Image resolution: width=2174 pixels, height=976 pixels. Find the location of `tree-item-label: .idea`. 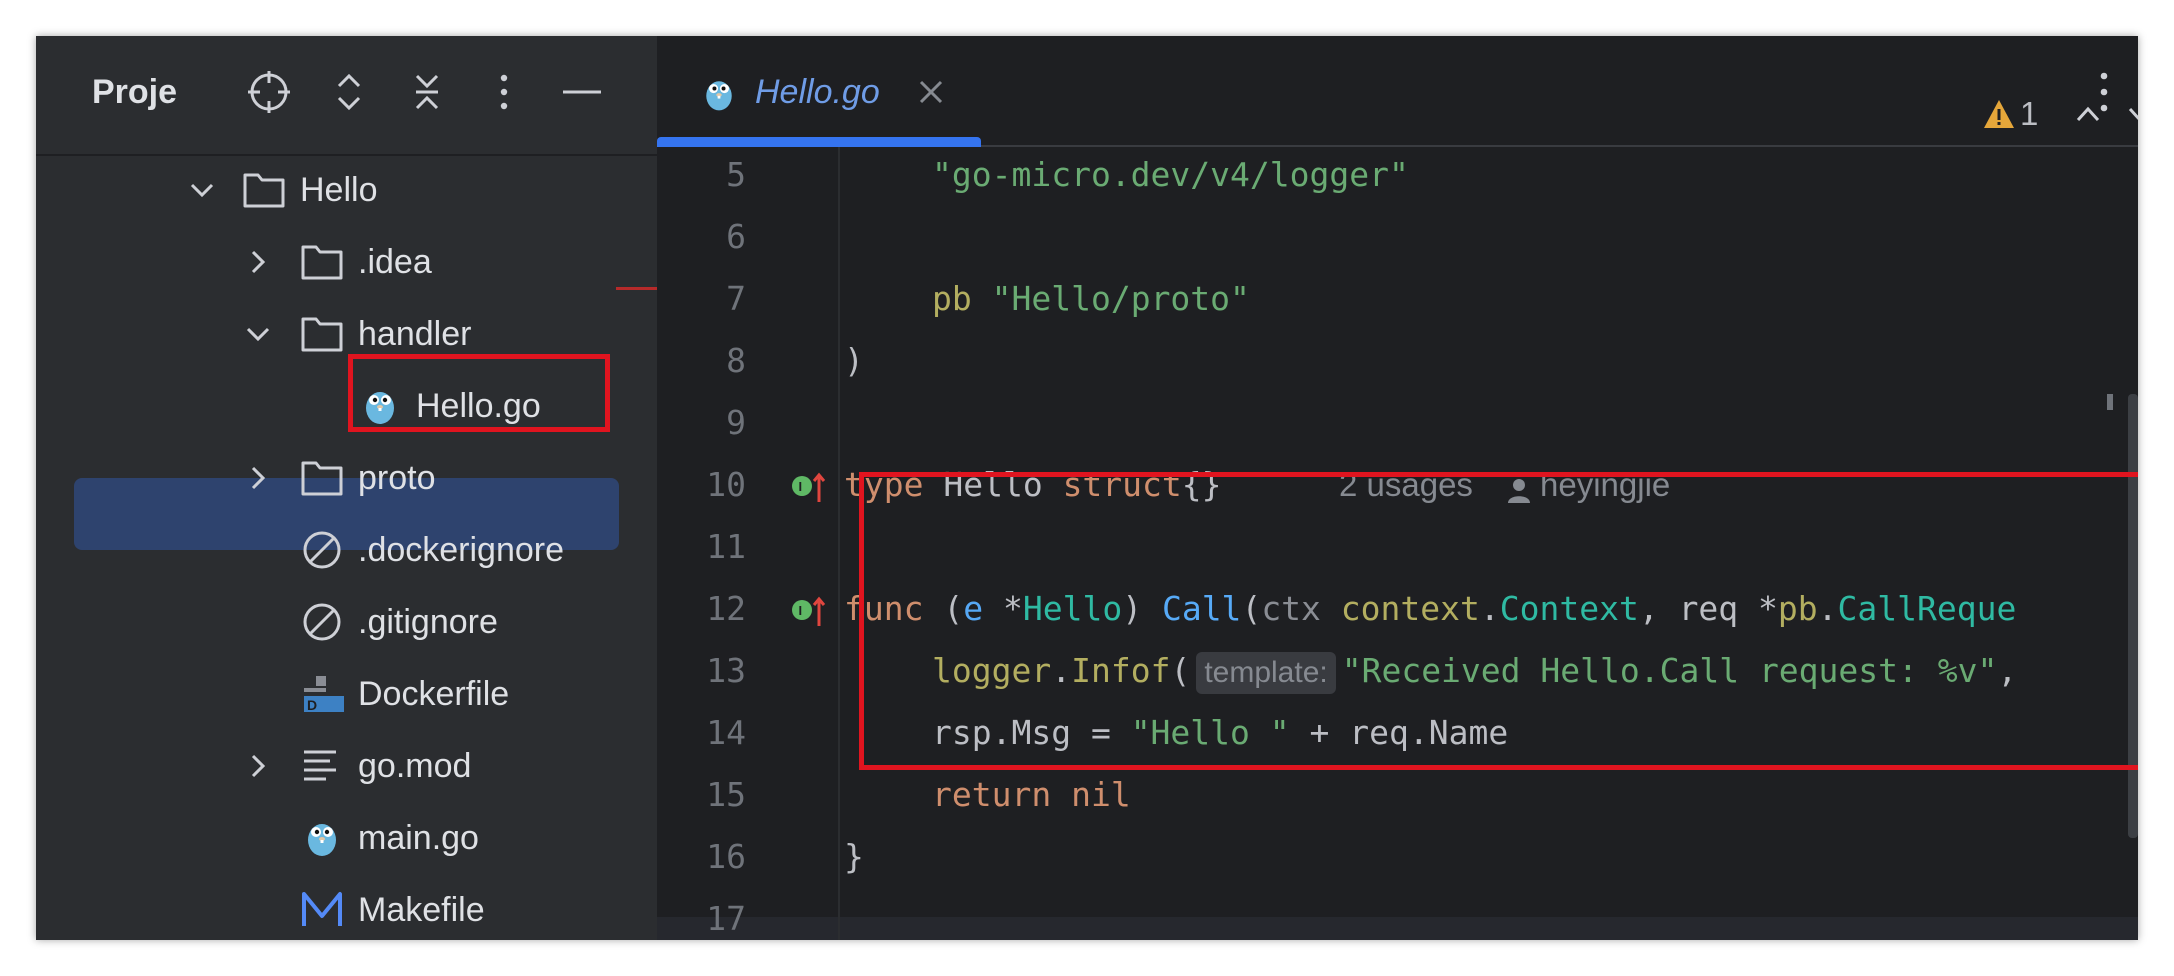

tree-item-label: .idea is located at coordinates (395, 262).